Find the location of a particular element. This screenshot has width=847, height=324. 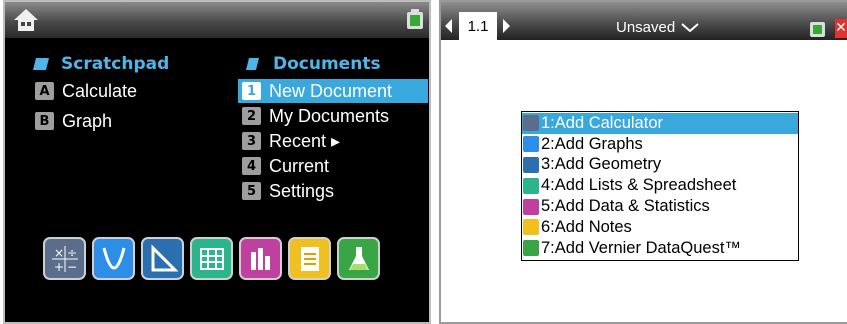

geometry-icon is located at coordinates (531, 164).